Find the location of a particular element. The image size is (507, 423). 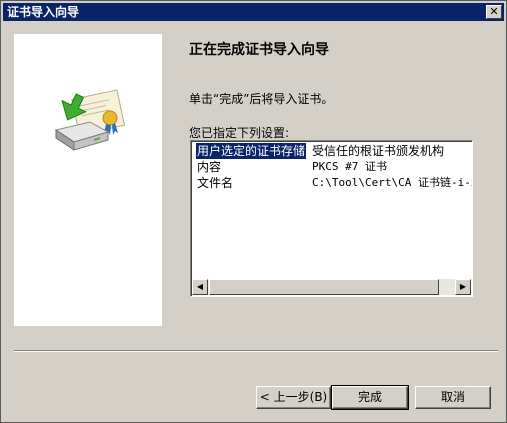

triangle-left-icon: ◀ is located at coordinates (200, 286).